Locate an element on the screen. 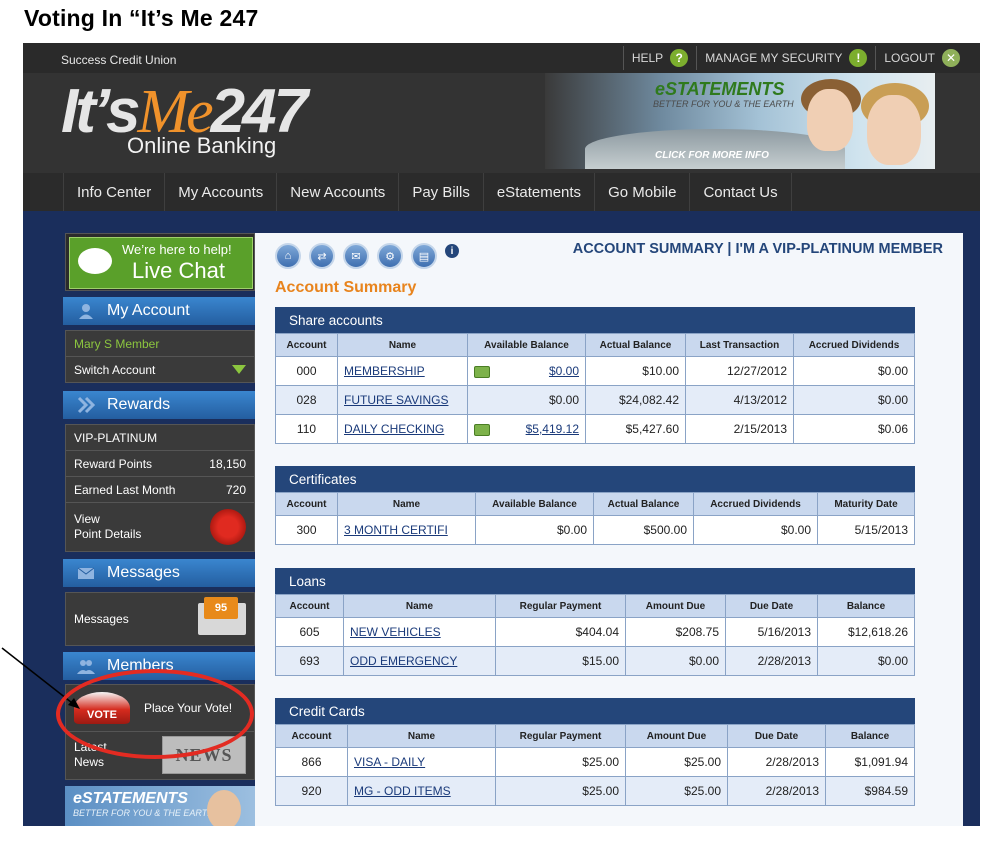 The width and height of the screenshot is (1000, 841). account-name: ODD EMERGENCY is located at coordinates (403, 661).